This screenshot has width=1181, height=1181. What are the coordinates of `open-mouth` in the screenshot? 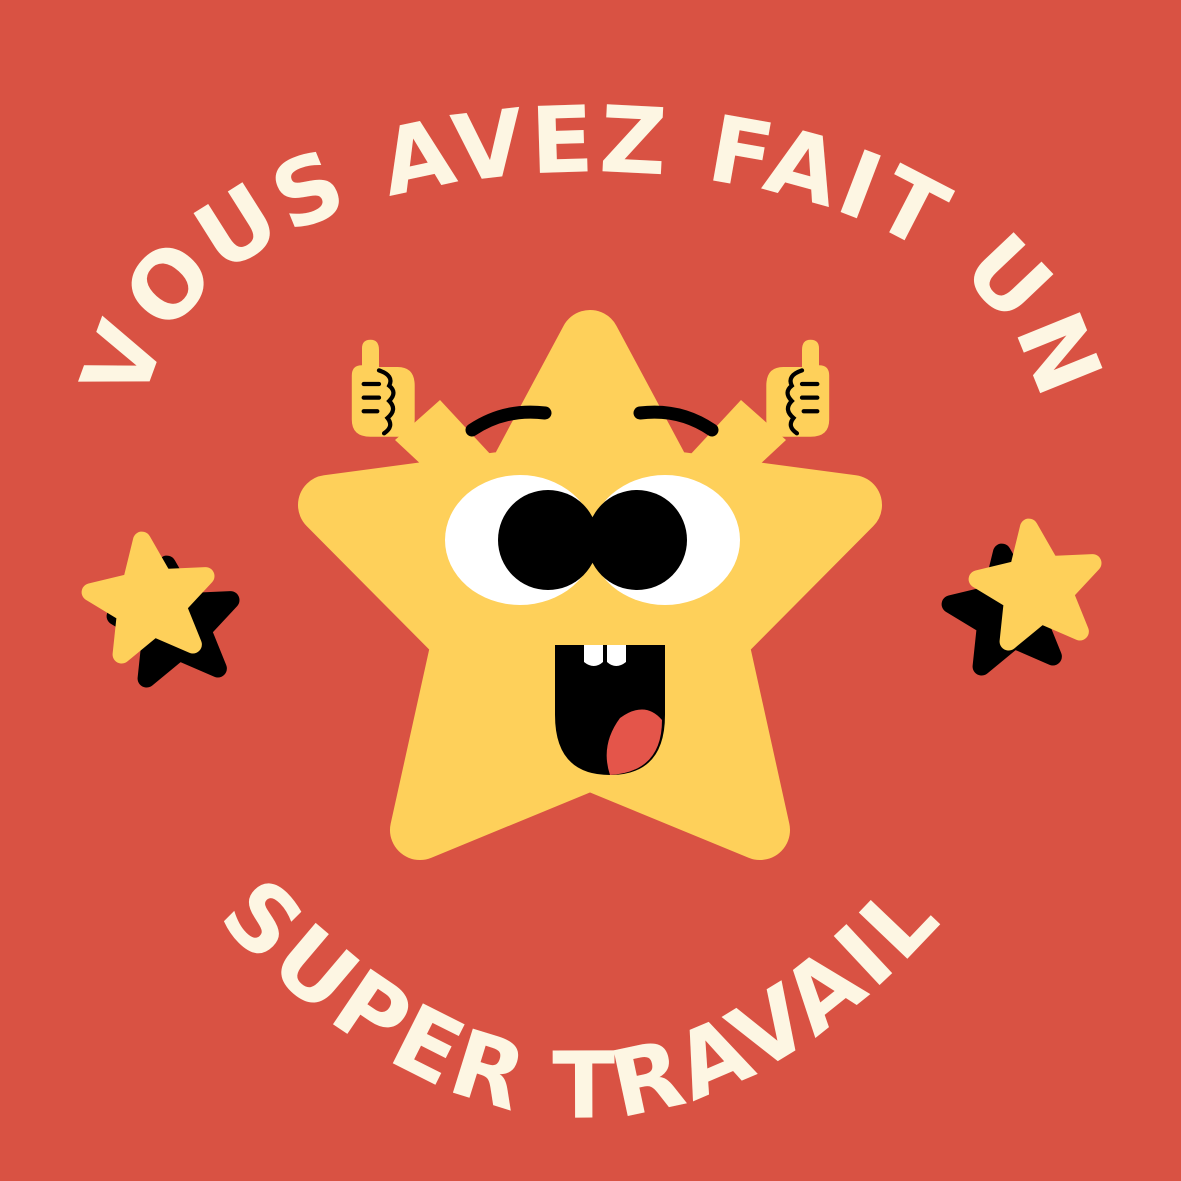 It's located at (610, 710).